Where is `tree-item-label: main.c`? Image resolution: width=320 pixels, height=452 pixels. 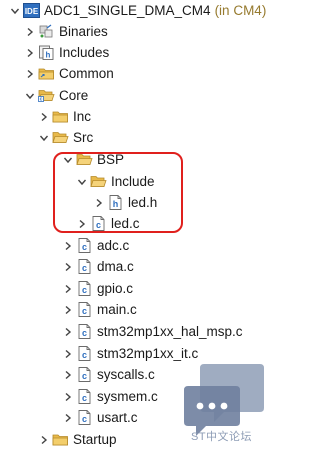
tree-item-label: main.c is located at coordinates (117, 309).